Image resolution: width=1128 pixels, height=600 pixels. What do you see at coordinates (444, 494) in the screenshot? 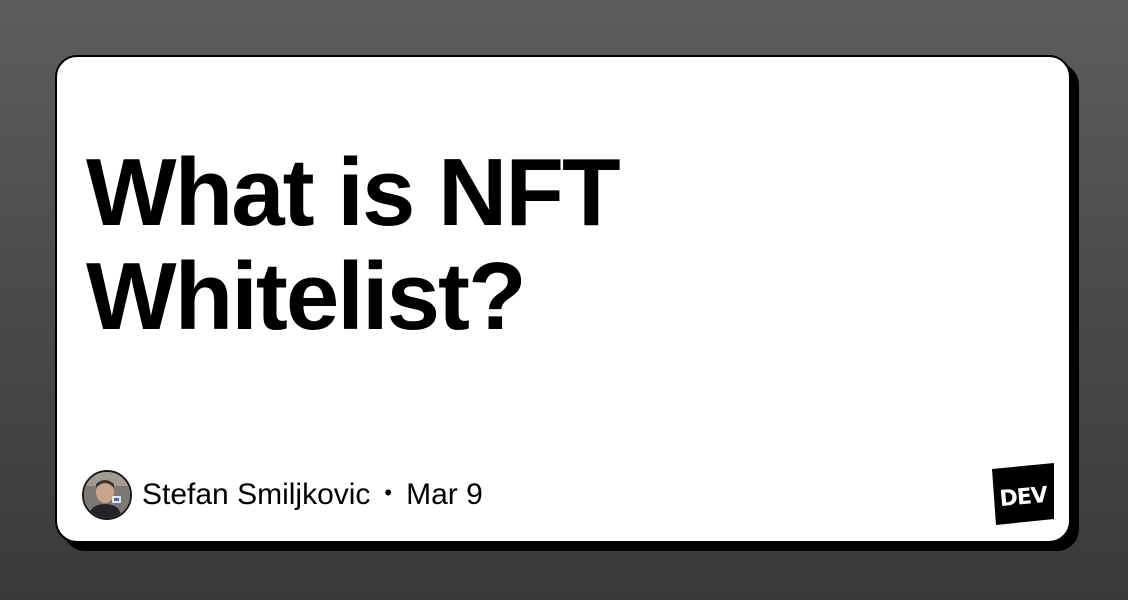
I see `publish-date: Mar 9` at bounding box center [444, 494].